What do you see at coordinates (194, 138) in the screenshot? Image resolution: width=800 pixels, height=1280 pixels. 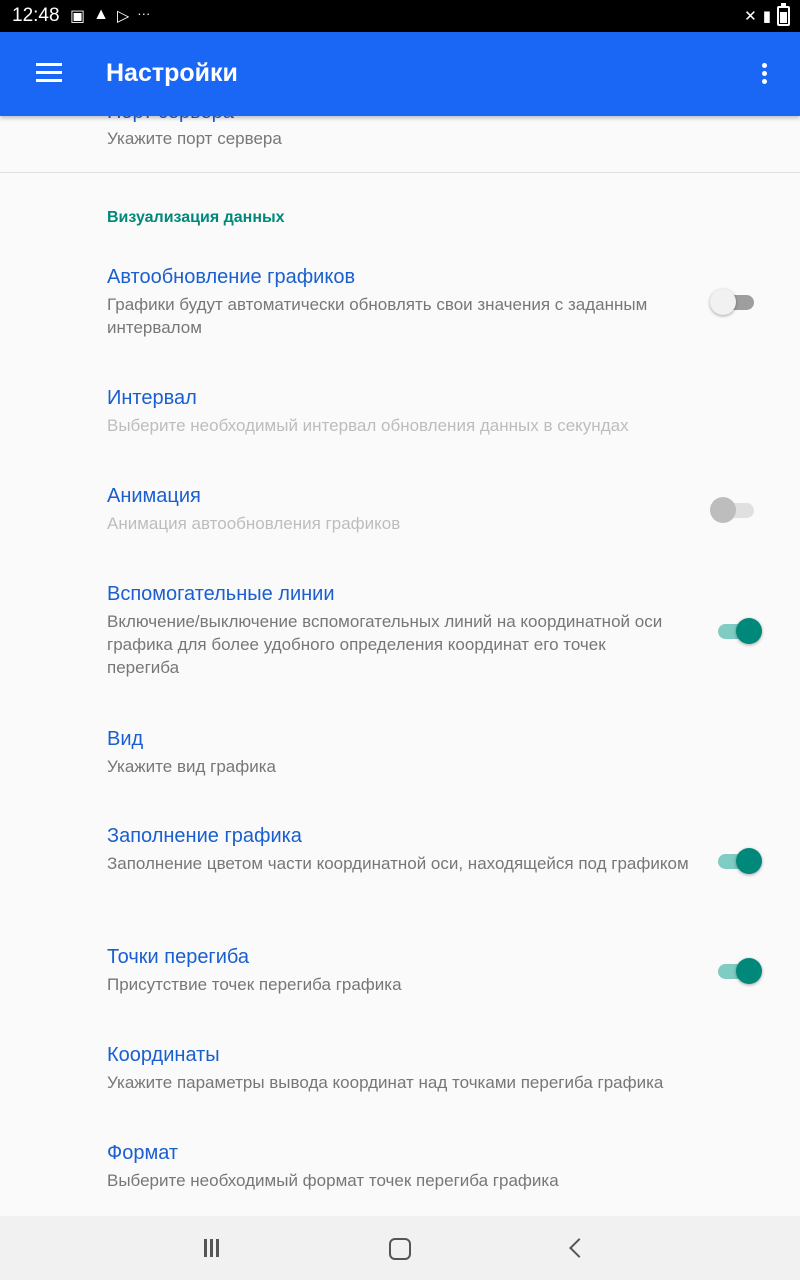 I see `pref-summary-server-port: Укажите порт сервера` at bounding box center [194, 138].